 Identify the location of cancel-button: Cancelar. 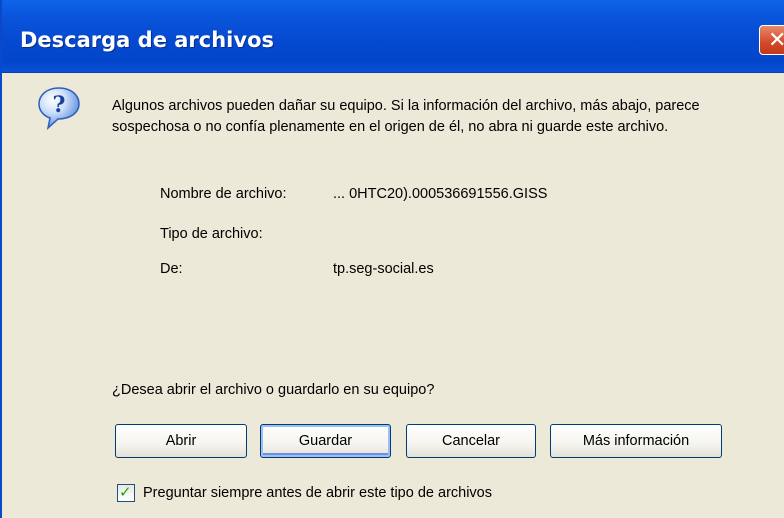
(471, 441).